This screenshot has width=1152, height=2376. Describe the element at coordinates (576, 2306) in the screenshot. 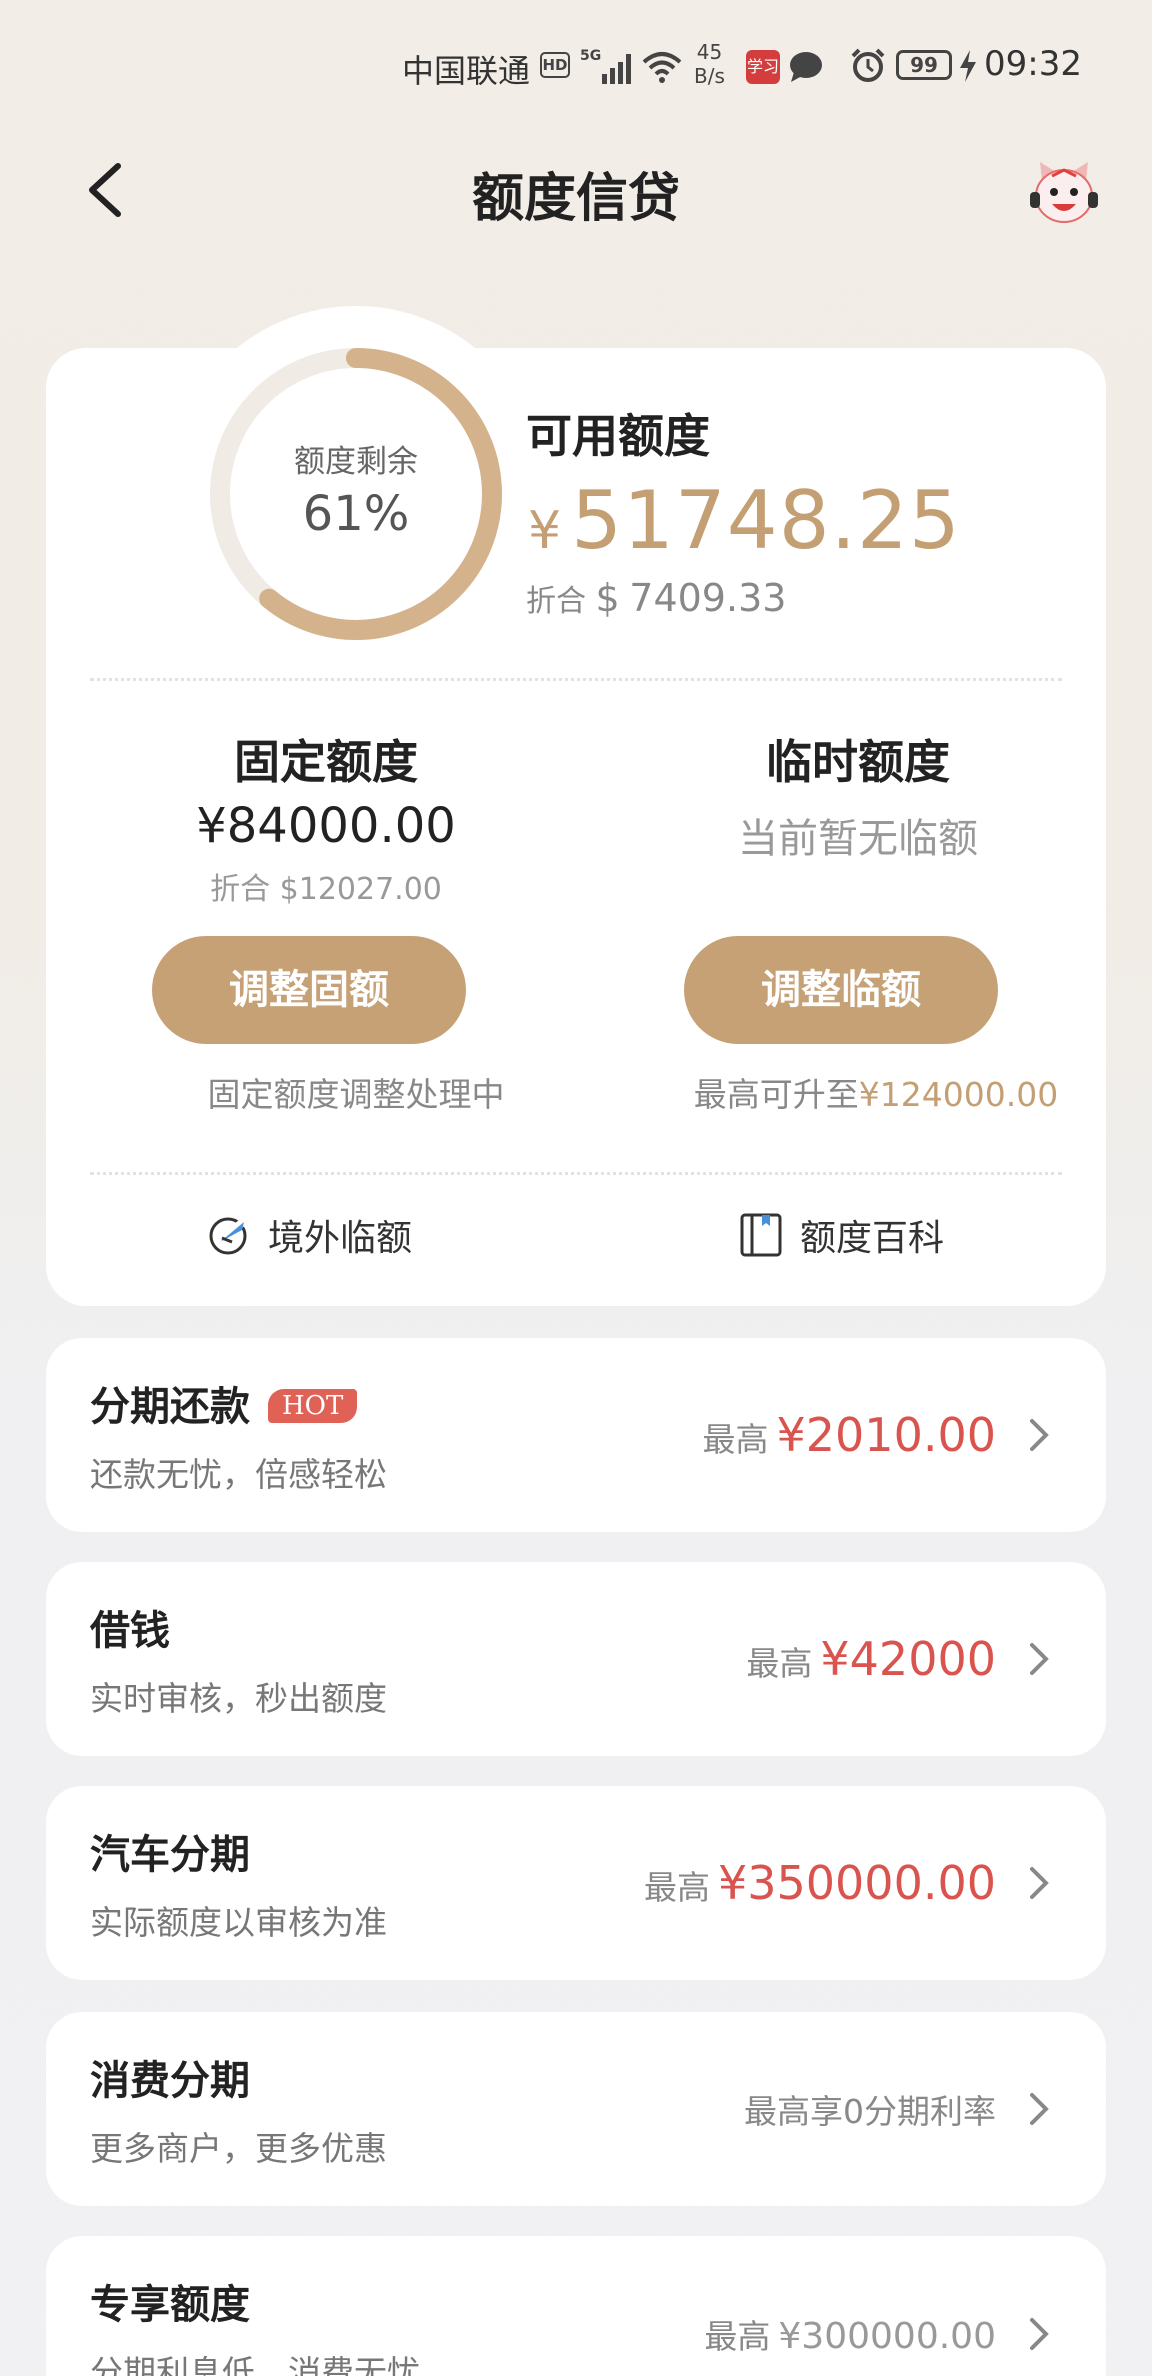

I see `list-item-exclusive-limit: 专享额度 分期利息低，消费无忧 最高 ¥300000.00` at that location.